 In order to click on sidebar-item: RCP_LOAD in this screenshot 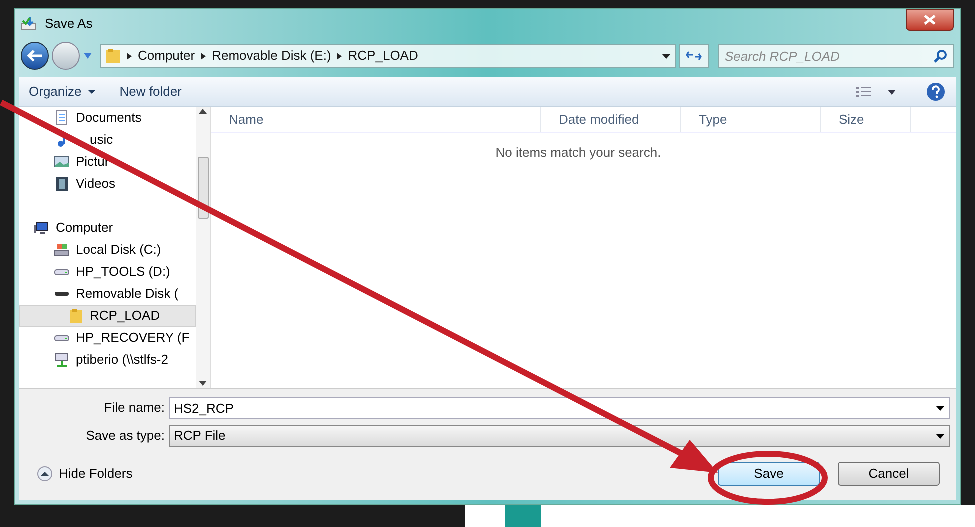, I will do `click(107, 316)`.